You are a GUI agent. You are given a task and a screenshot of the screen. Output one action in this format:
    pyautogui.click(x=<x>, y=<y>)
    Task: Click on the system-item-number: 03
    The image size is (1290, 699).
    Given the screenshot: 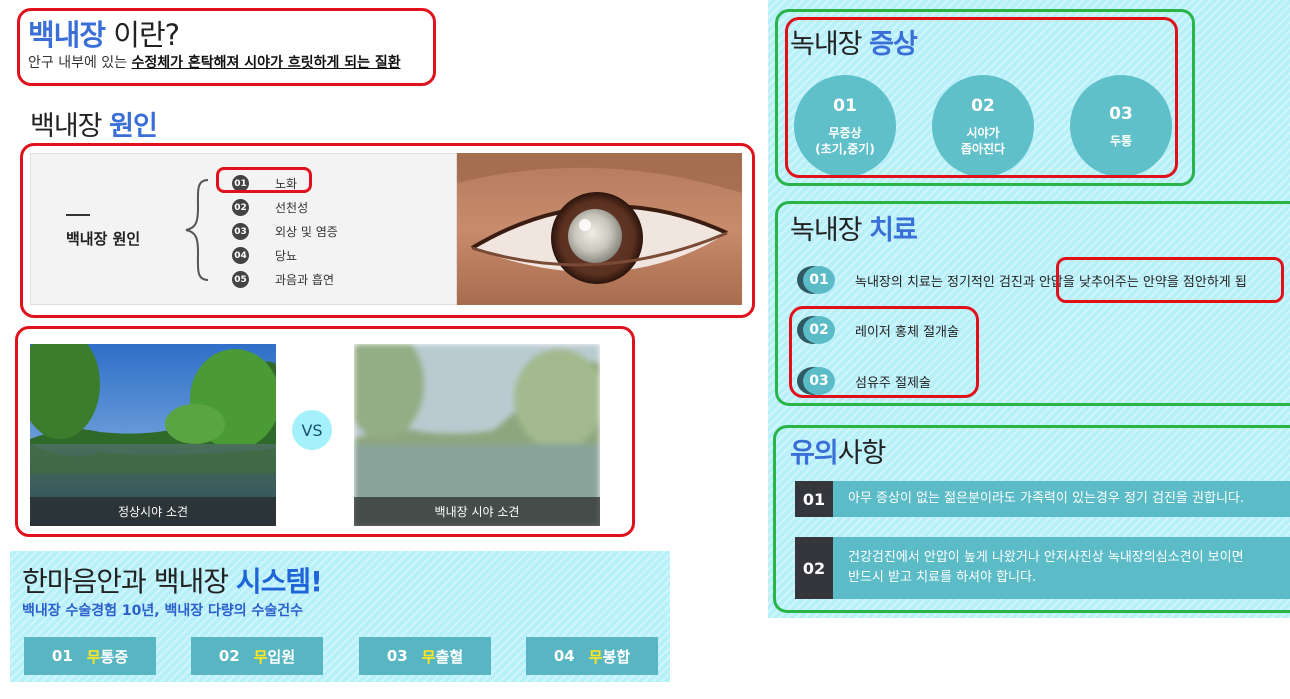 What is the action you would take?
    pyautogui.click(x=397, y=656)
    